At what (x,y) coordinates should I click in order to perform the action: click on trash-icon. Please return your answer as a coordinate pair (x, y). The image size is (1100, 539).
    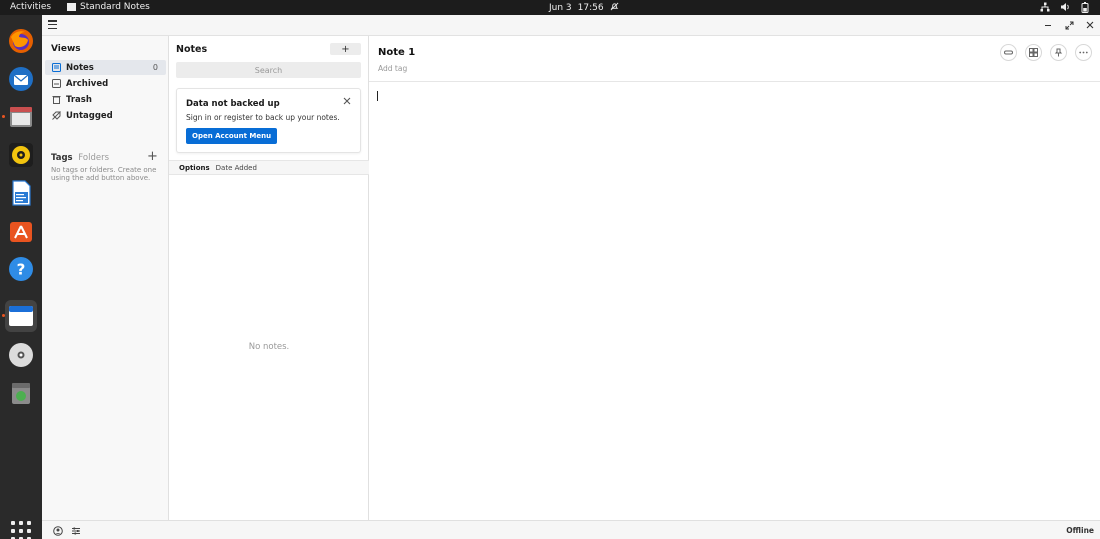
    Looking at the image, I should click on (21, 393).